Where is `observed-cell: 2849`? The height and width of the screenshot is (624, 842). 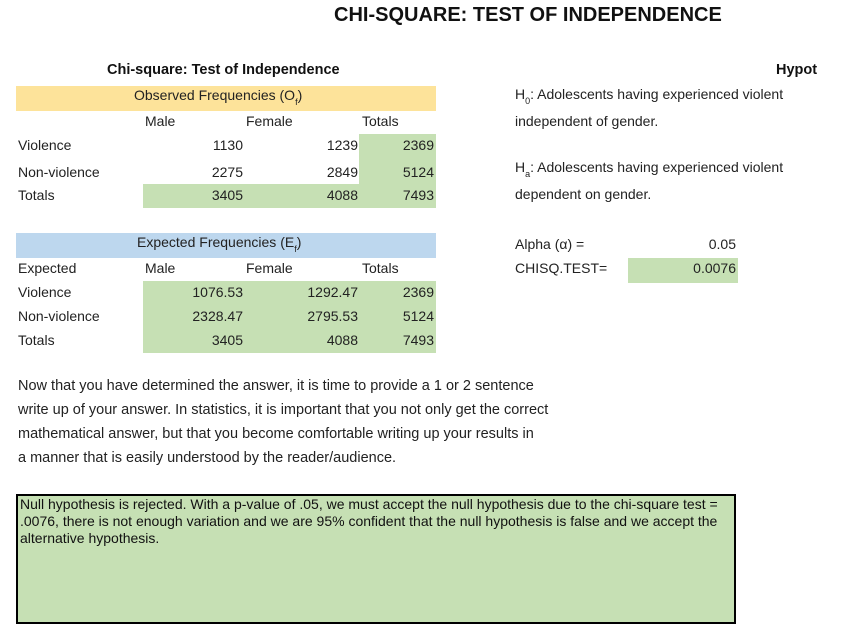
observed-cell: 2849 is located at coordinates (308, 172).